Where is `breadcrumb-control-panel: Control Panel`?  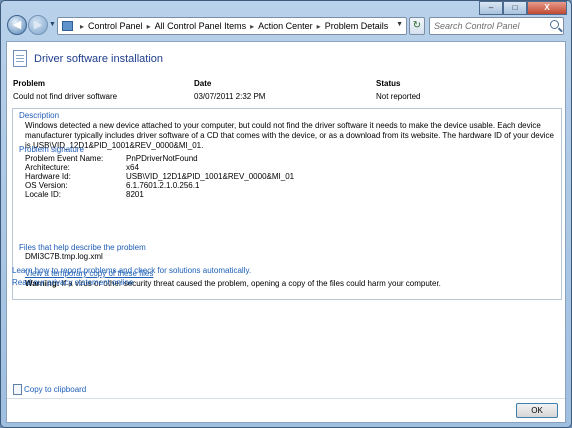
breadcrumb-control-panel: Control Panel is located at coordinates (115, 26).